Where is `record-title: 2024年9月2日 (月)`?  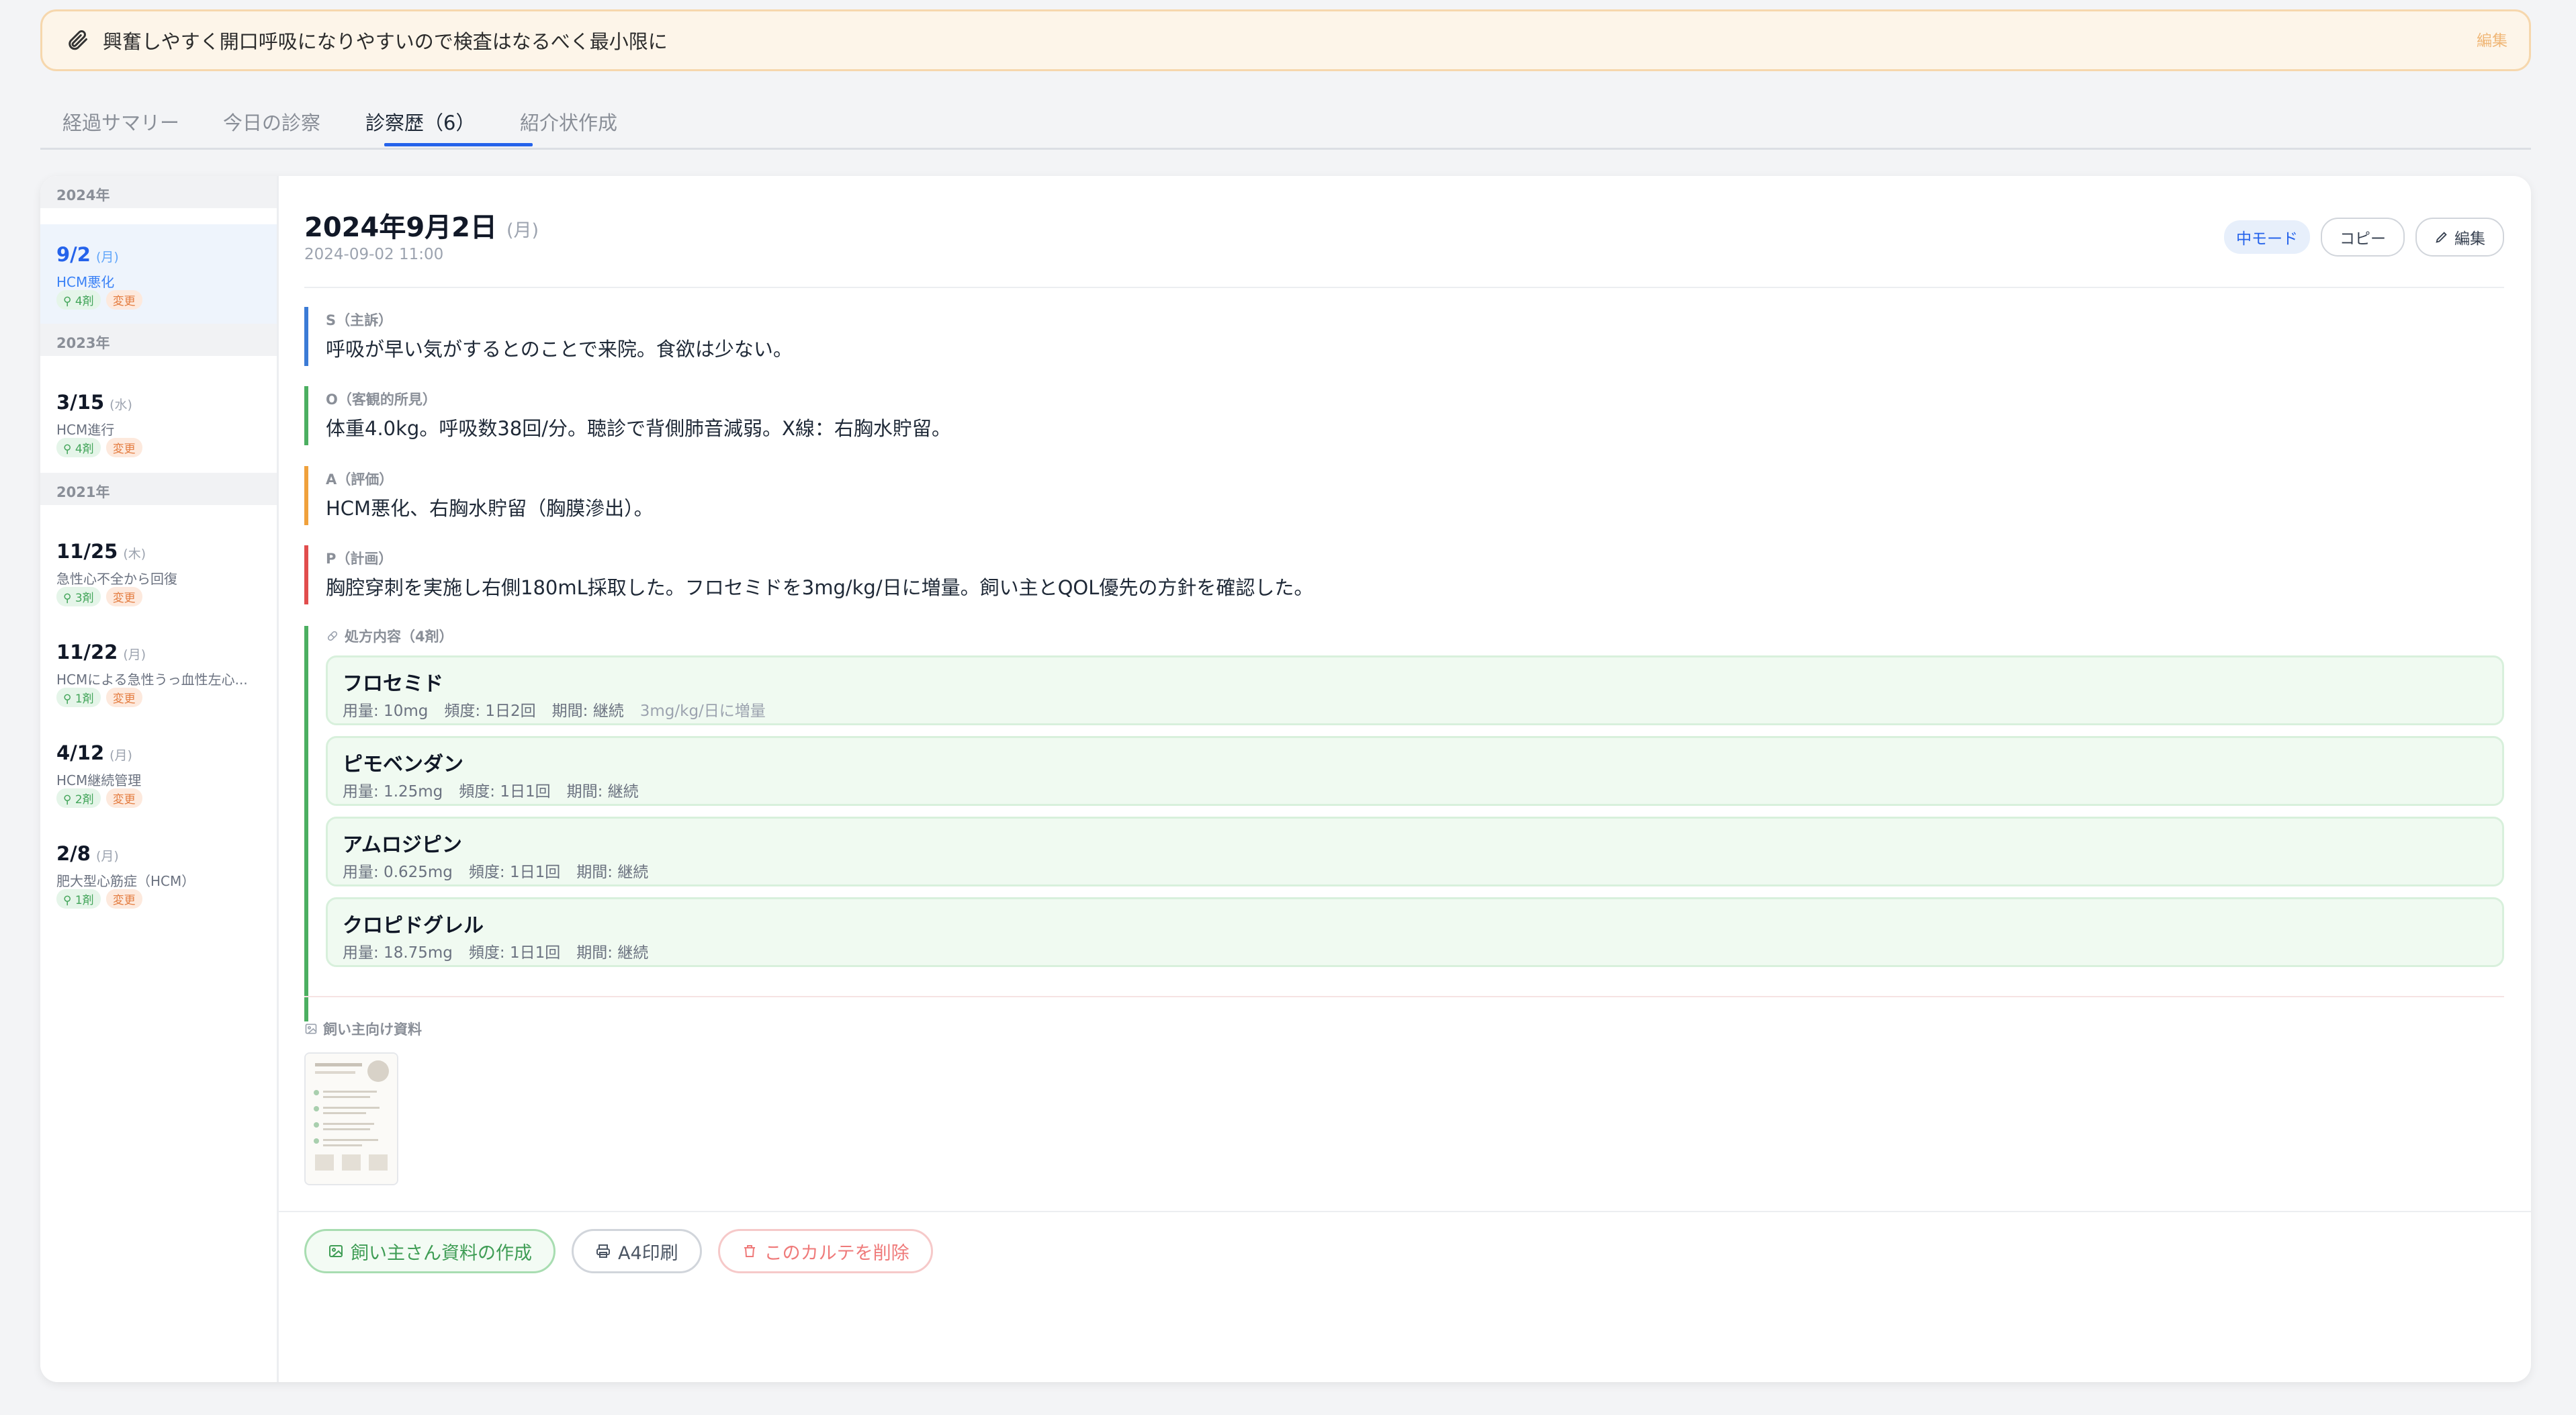 record-title: 2024年9月2日 (月) is located at coordinates (422, 225).